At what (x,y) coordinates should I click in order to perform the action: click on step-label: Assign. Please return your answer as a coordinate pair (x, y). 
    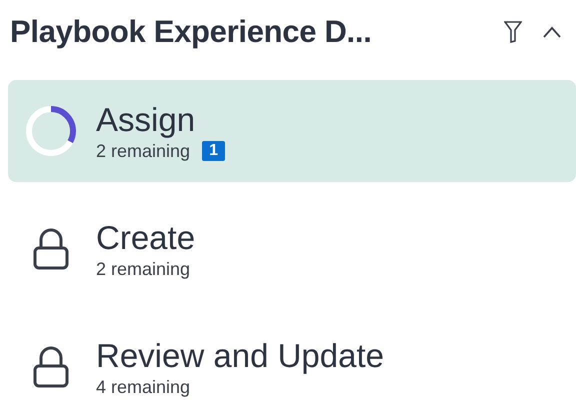
    Looking at the image, I should click on (146, 119).